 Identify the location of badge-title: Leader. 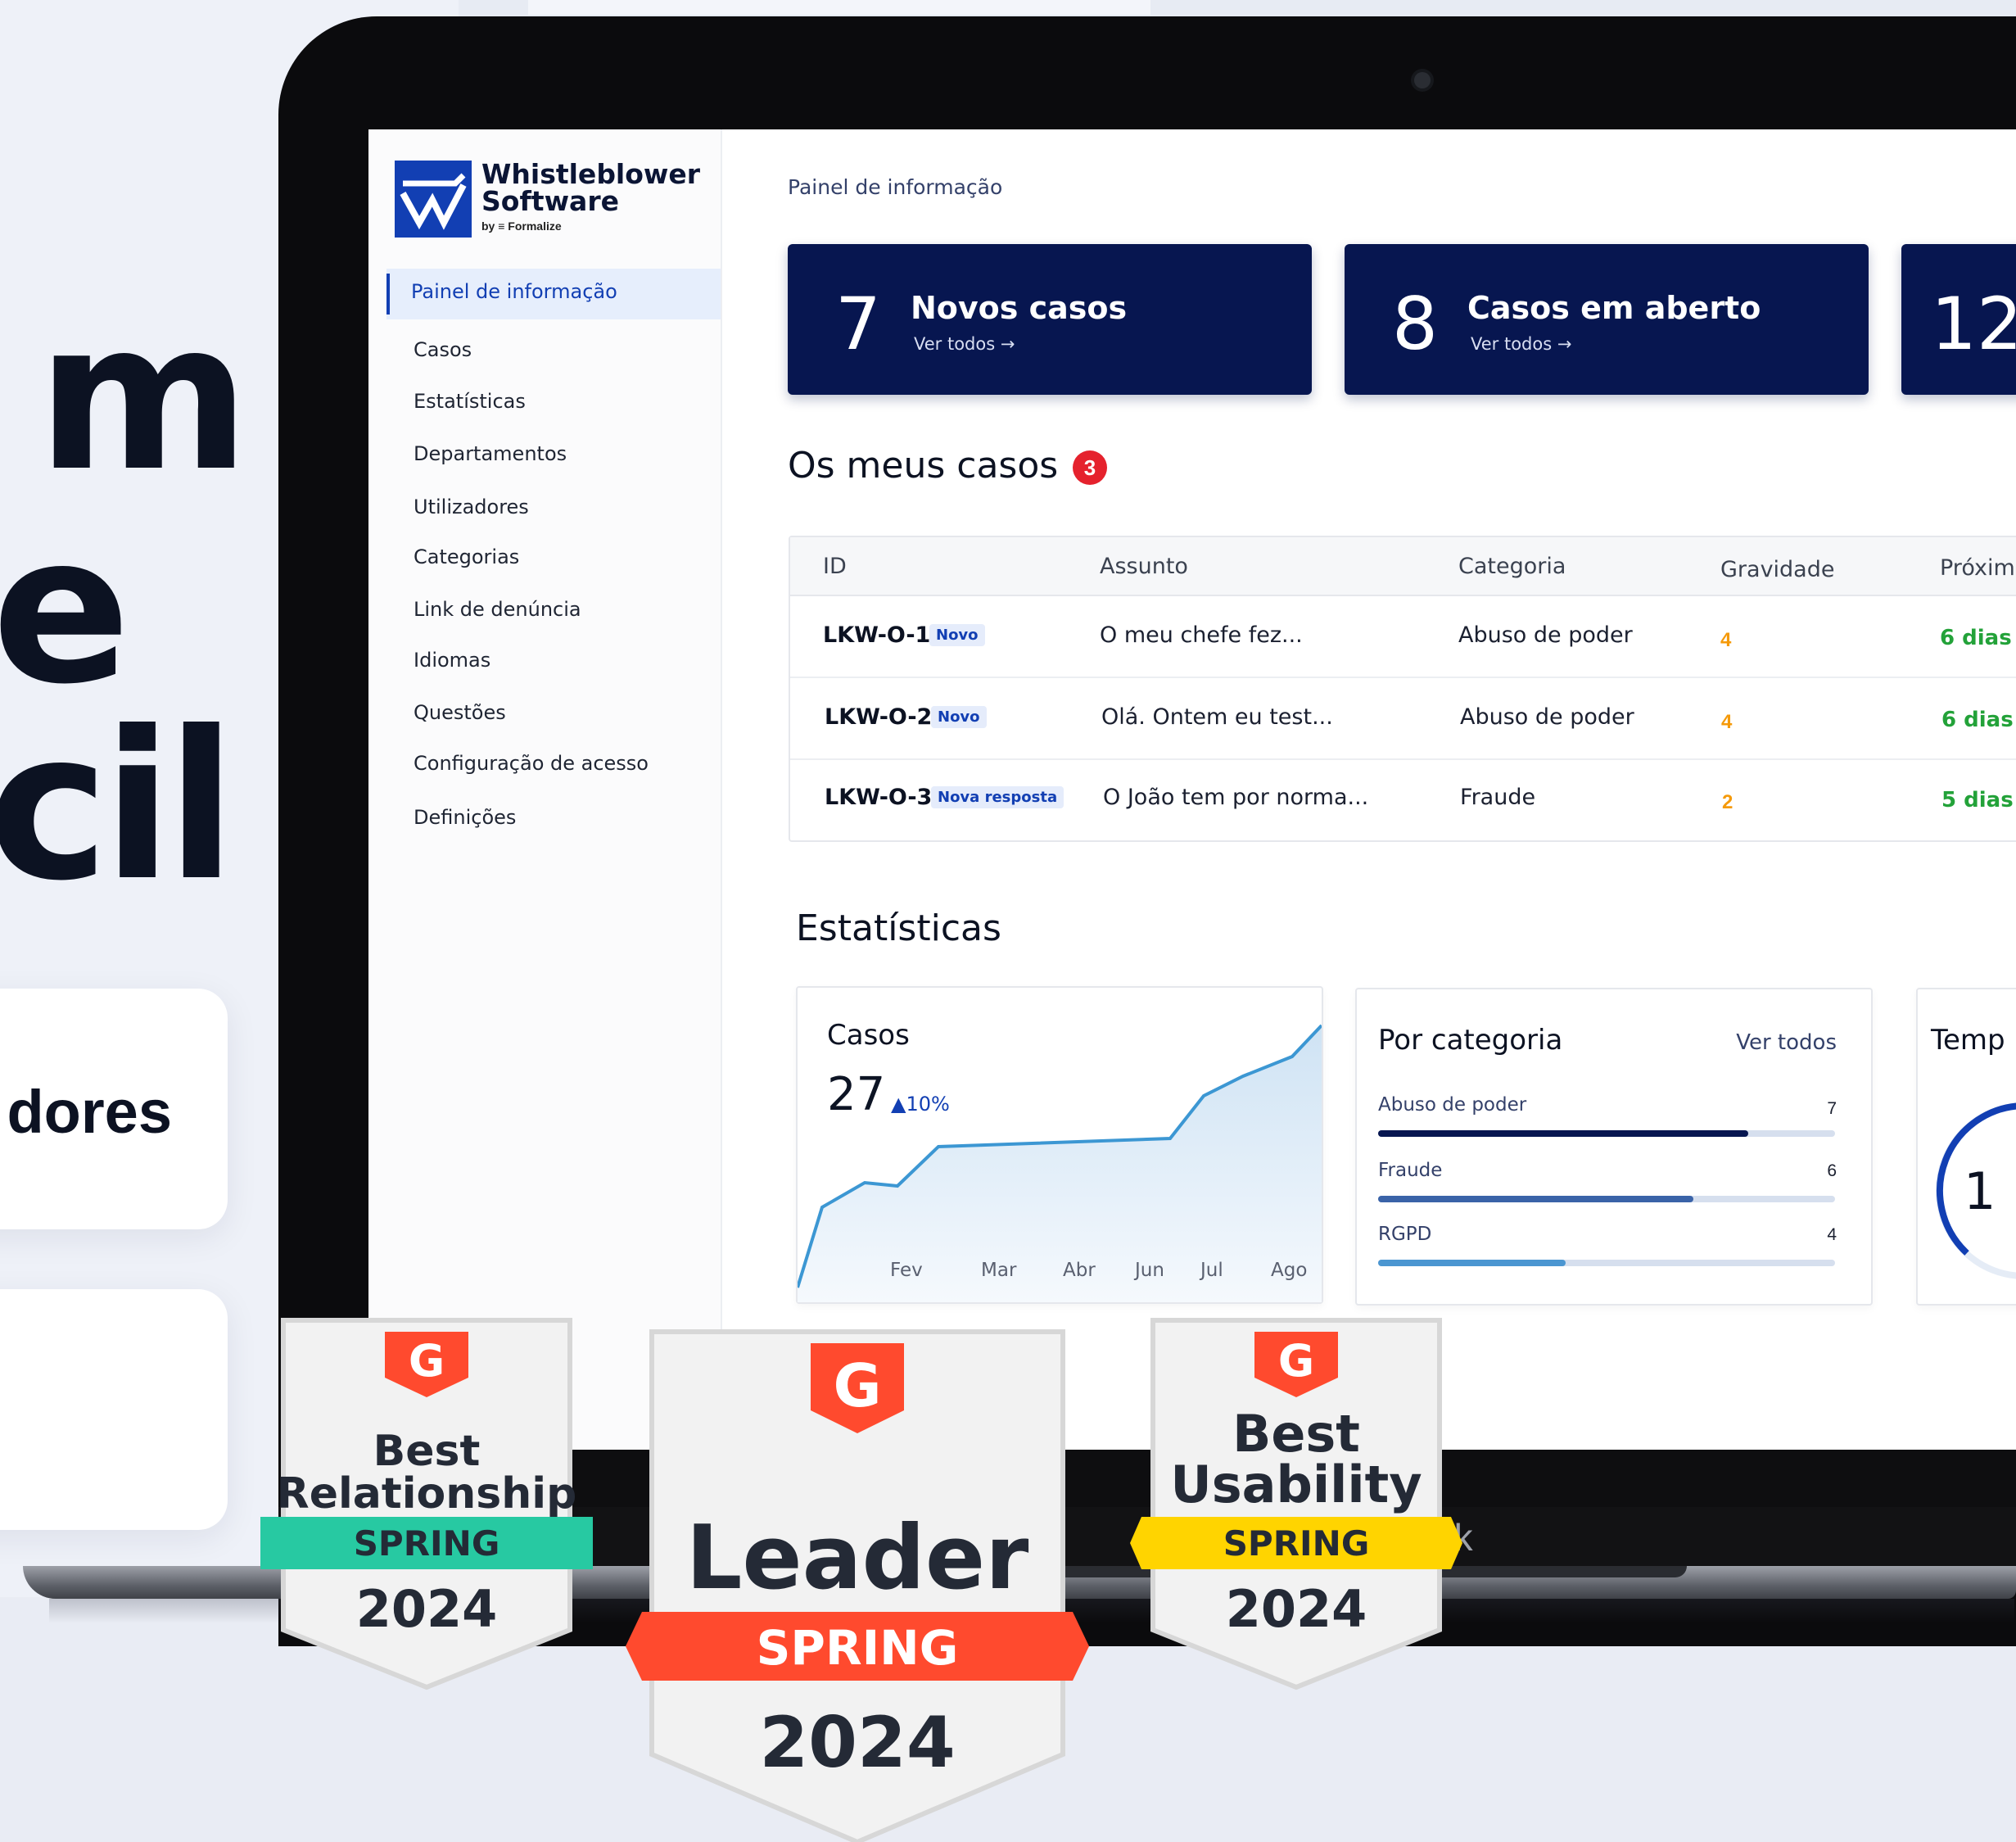
(857, 1558).